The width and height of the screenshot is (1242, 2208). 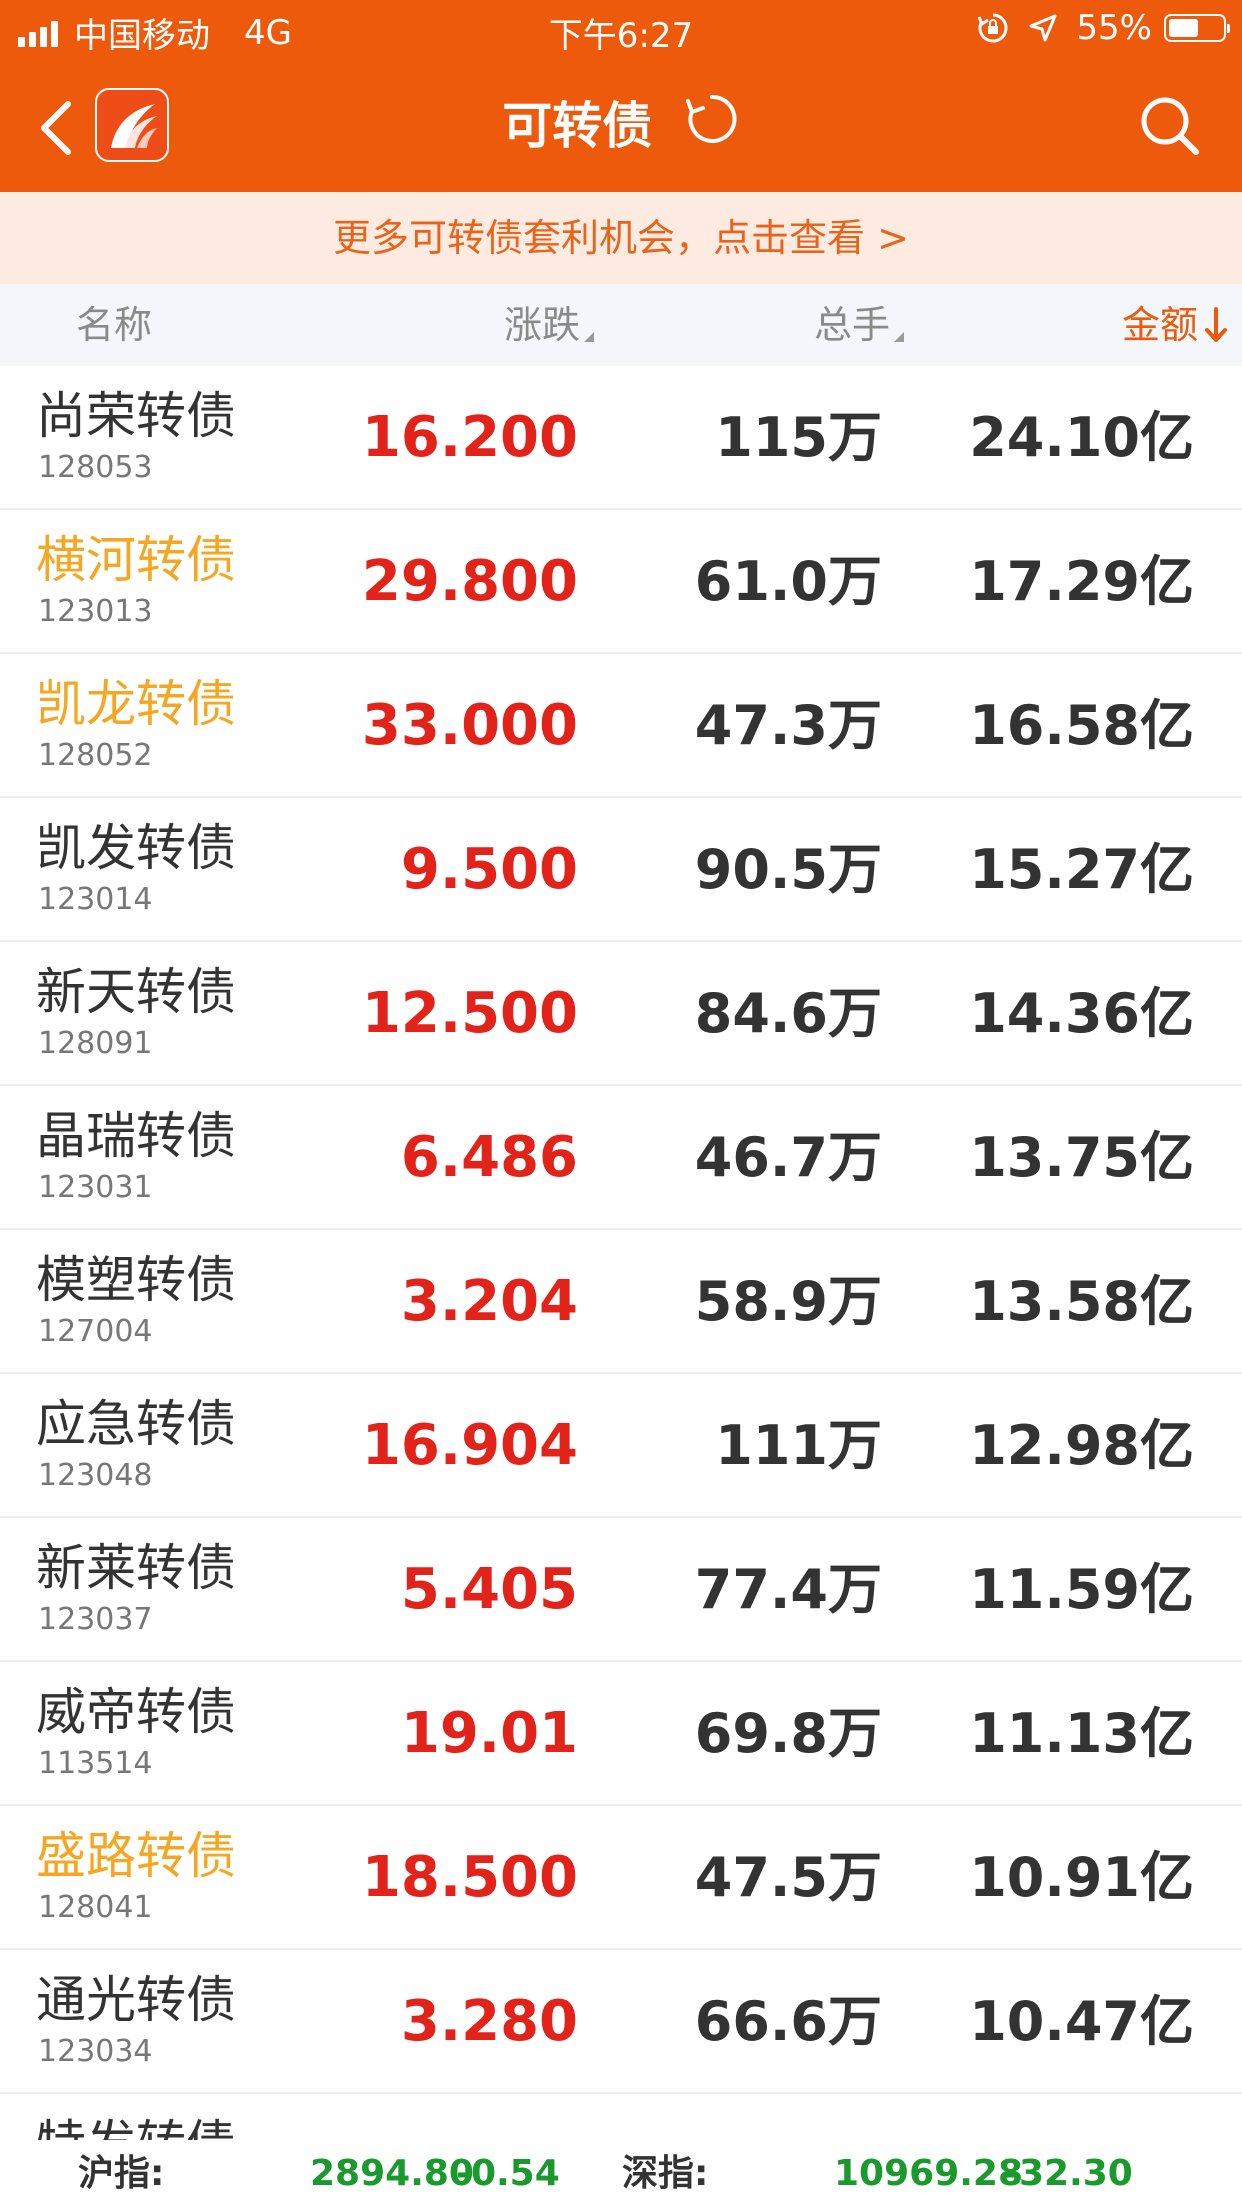 I want to click on table-row: 应急转债 123048 16.904 111万 12.98亿, so click(x=621, y=1446).